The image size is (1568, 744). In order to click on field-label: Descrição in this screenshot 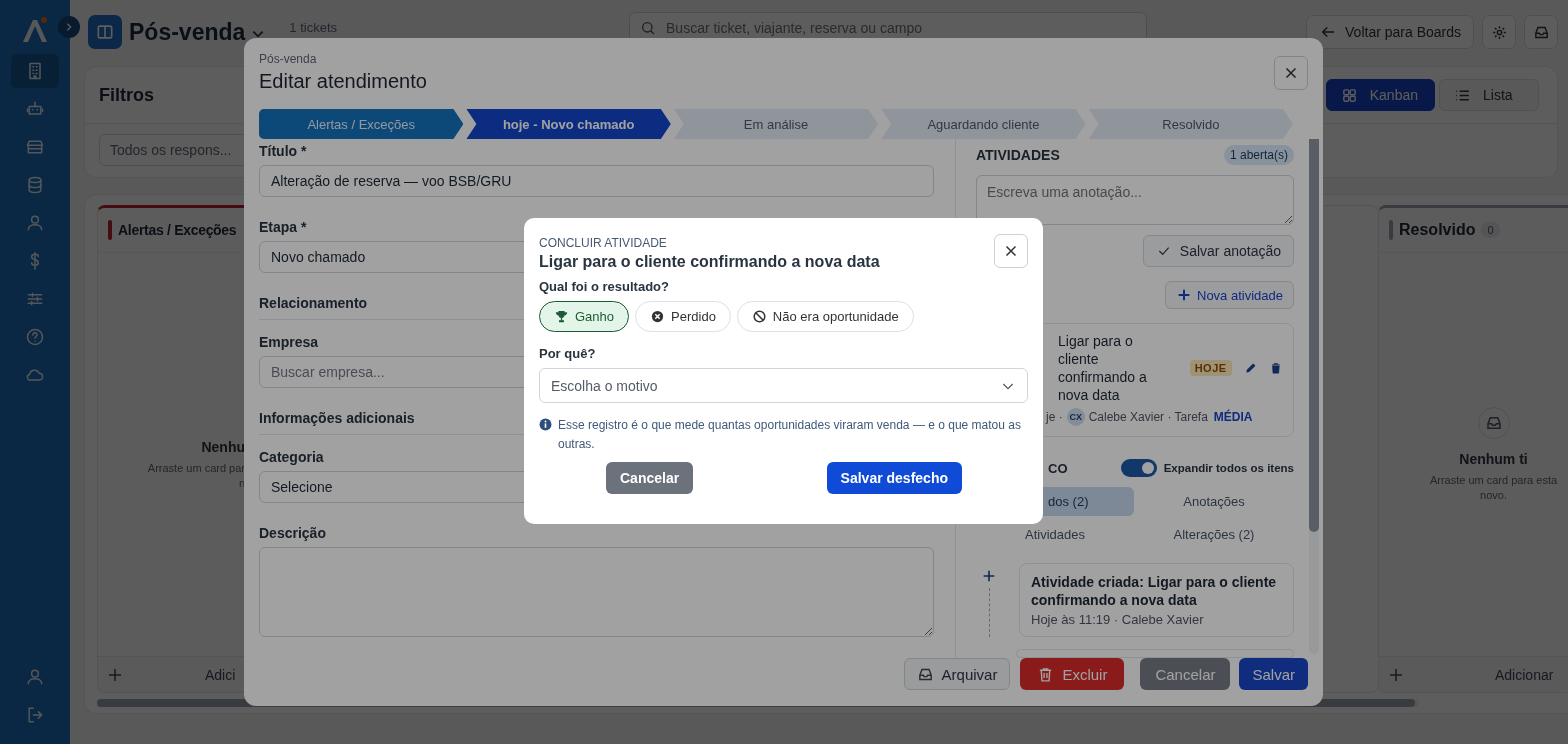, I will do `click(293, 533)`.